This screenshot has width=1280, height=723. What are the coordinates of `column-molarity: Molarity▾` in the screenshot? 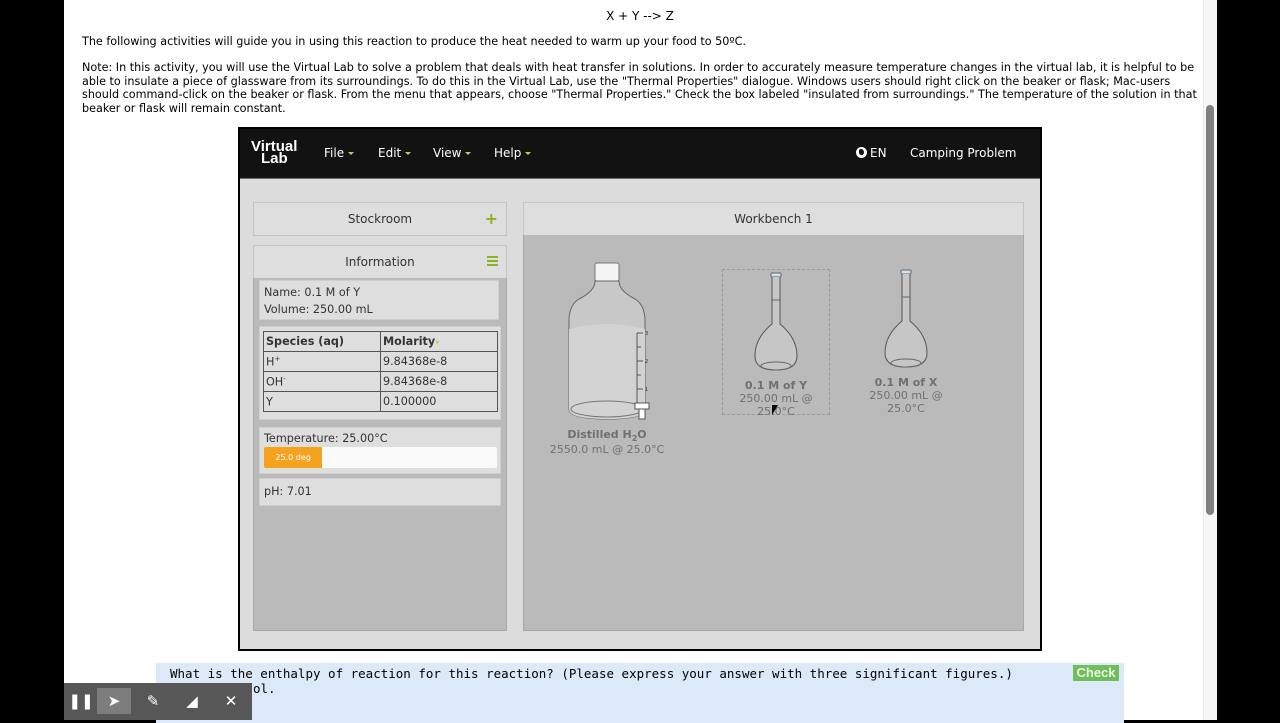 It's located at (439, 341).